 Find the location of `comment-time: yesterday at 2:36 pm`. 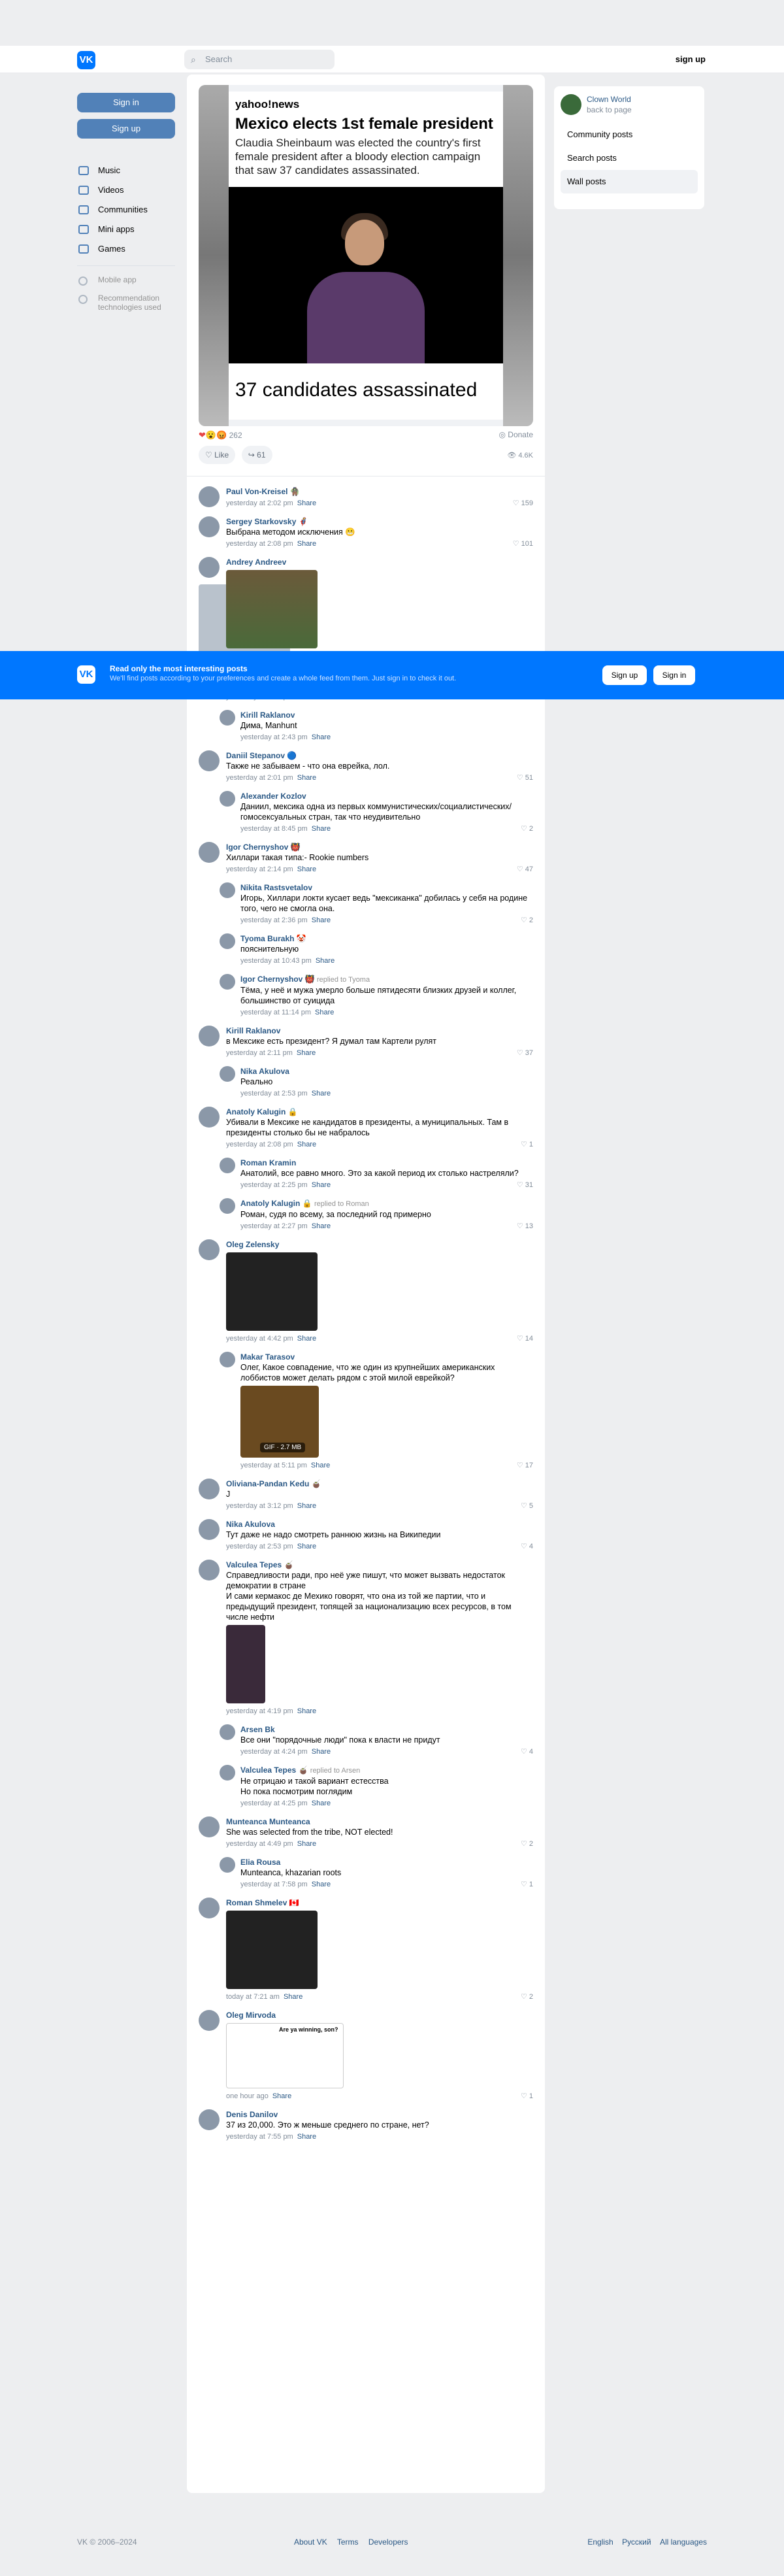

comment-time: yesterday at 2:36 pm is located at coordinates (274, 920).